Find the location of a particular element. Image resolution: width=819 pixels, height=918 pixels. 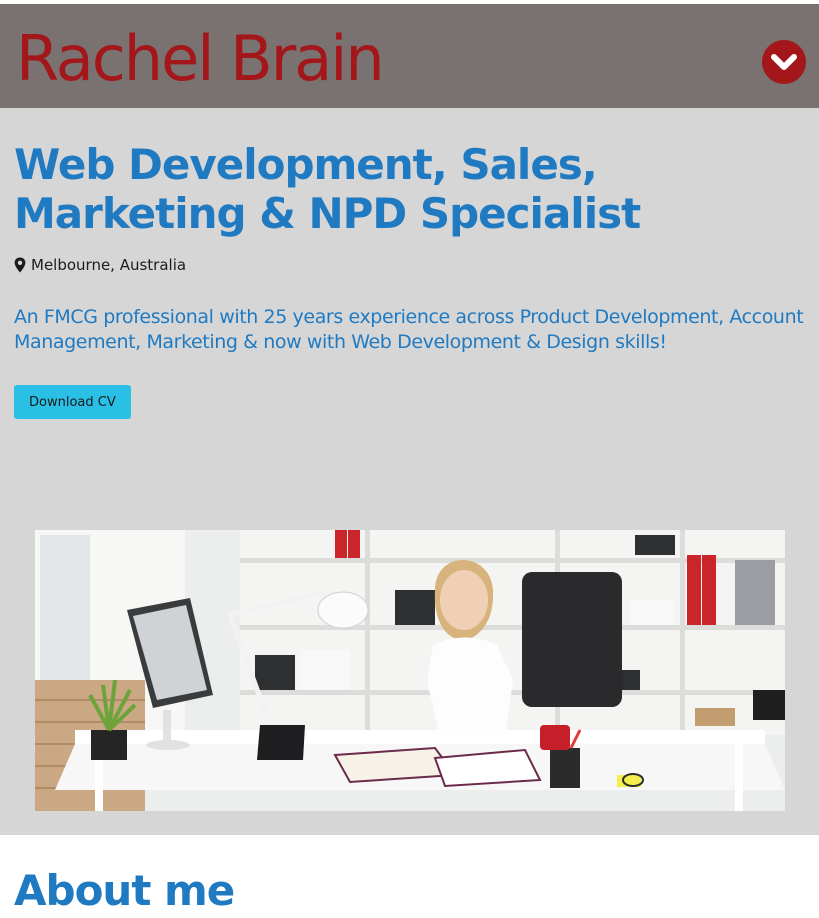

chevron-down-icon is located at coordinates (784, 62).